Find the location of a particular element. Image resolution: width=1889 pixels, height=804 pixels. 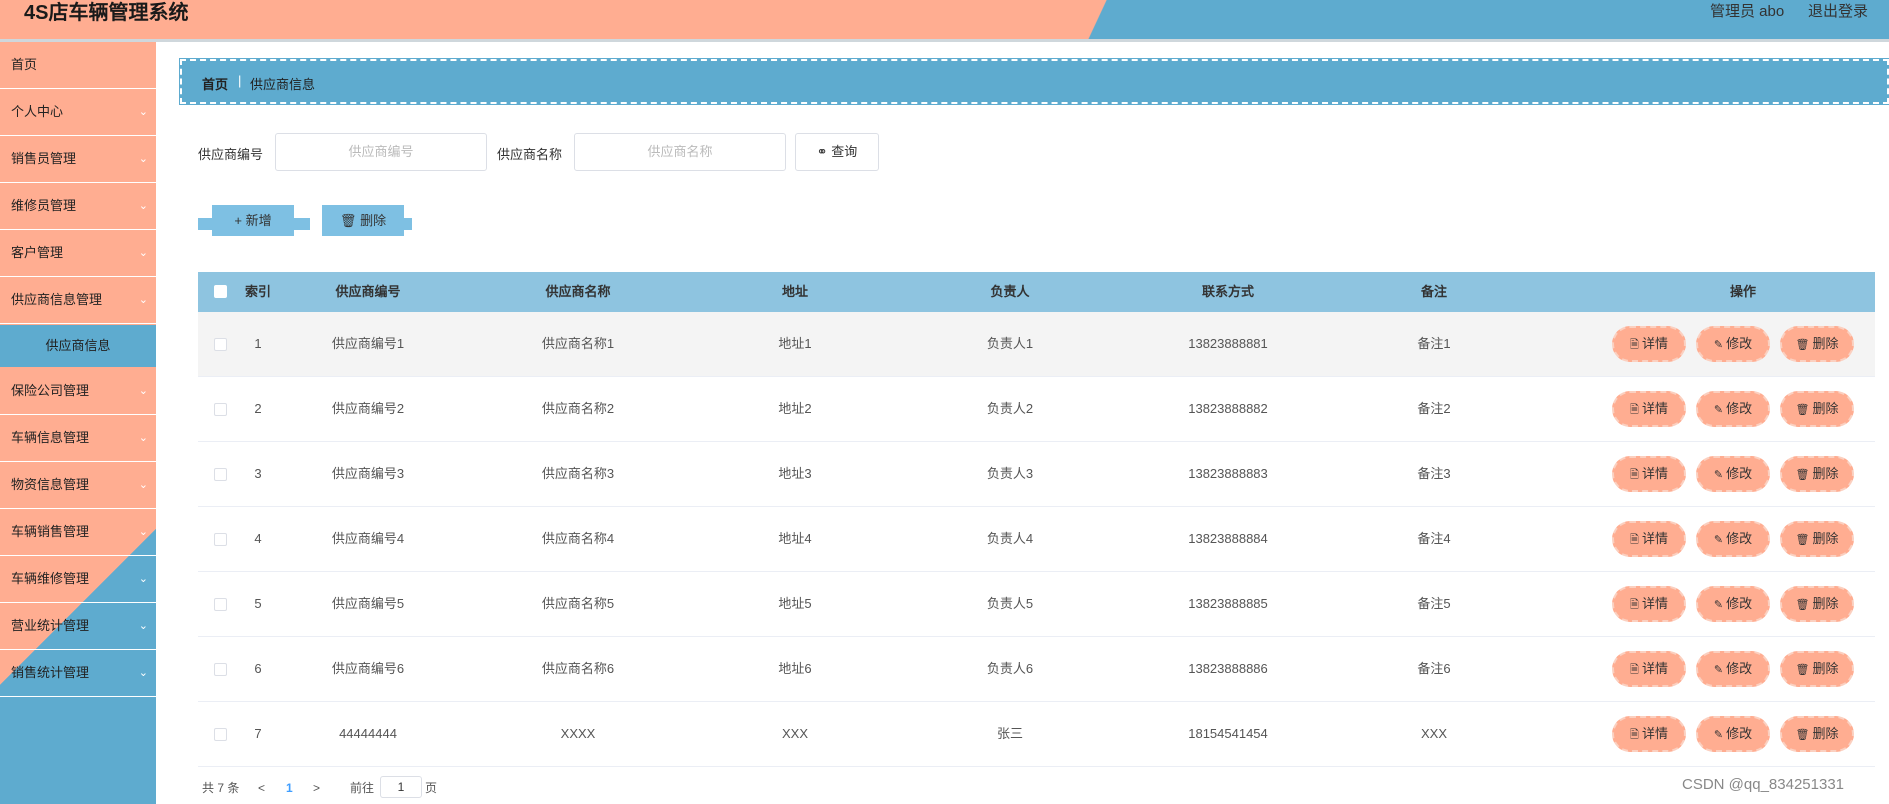

prev-page-button: < is located at coordinates (261, 788).